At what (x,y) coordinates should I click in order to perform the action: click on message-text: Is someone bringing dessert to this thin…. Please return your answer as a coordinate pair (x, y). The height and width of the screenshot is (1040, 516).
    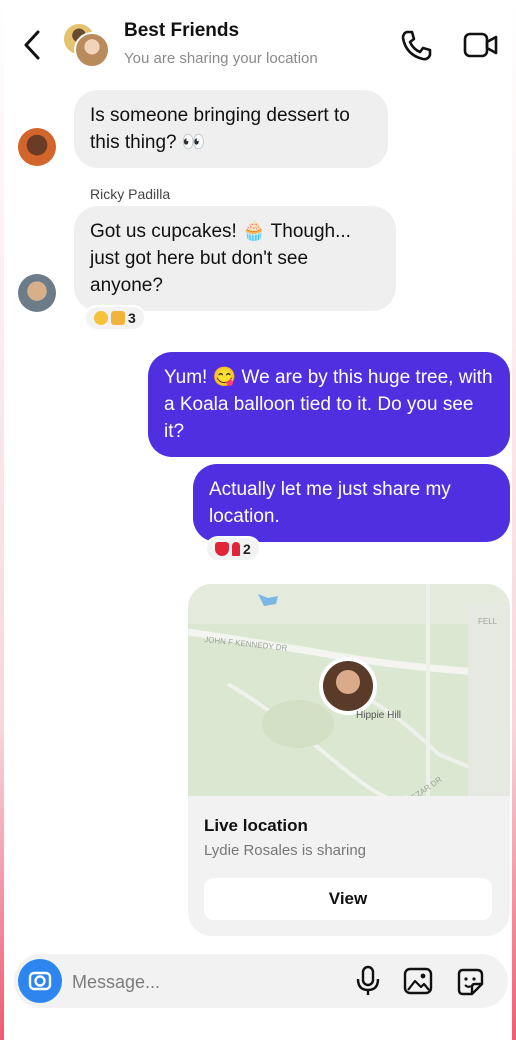
    Looking at the image, I should click on (220, 129).